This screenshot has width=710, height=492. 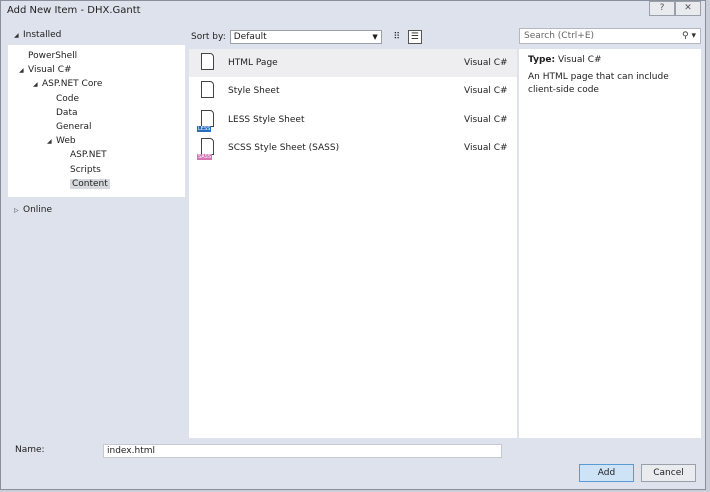 What do you see at coordinates (204, 128) in the screenshot?
I see `file-badge: LESS` at bounding box center [204, 128].